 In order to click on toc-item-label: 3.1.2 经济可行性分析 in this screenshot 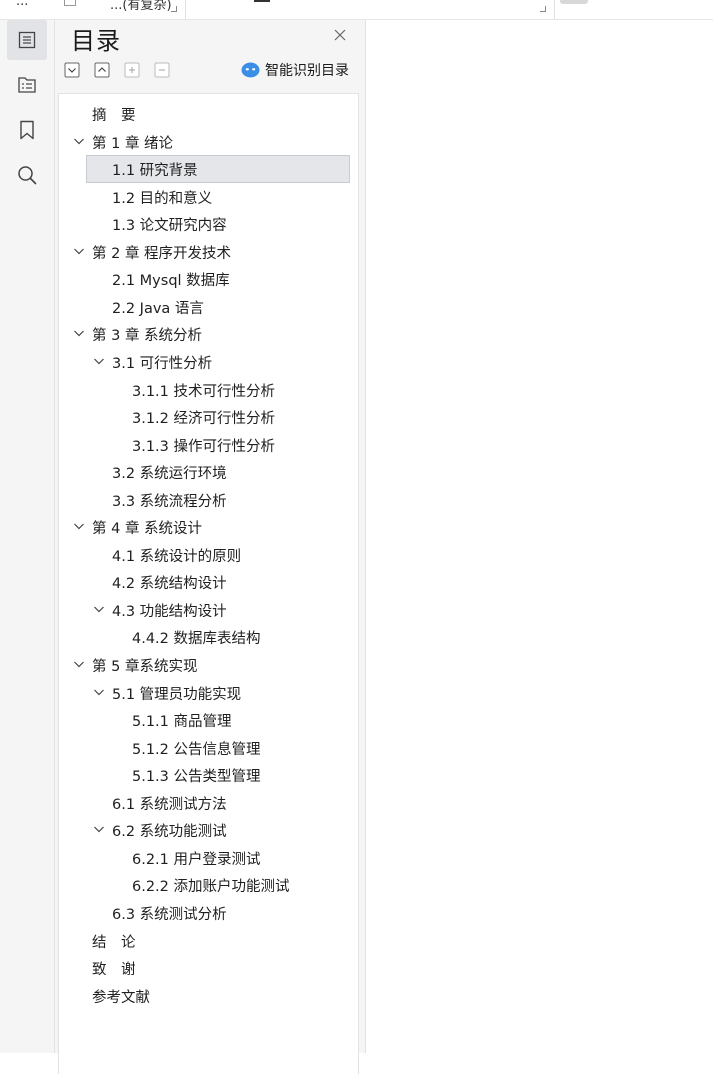, I will do `click(204, 419)`.